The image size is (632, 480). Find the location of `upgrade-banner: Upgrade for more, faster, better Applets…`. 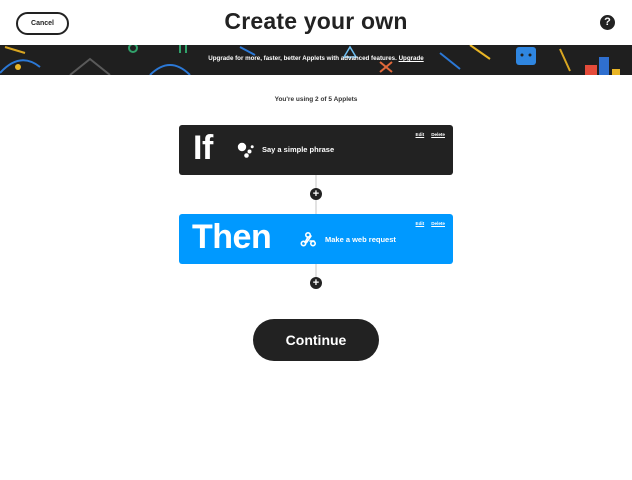

upgrade-banner: Upgrade for more, faster, better Applets… is located at coordinates (316, 60).